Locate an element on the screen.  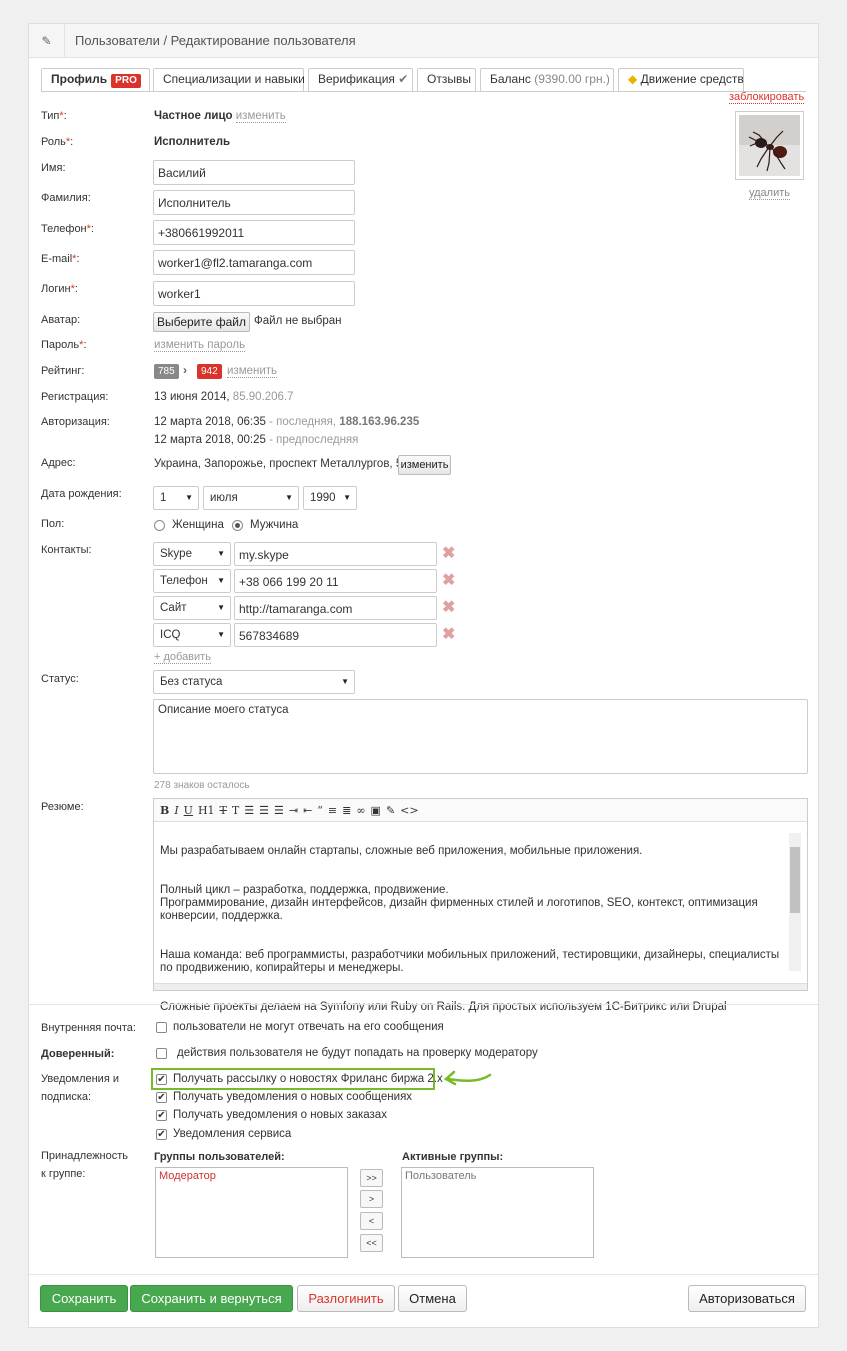
status-textarea: Описание моего статуса is located at coordinates (480, 736).